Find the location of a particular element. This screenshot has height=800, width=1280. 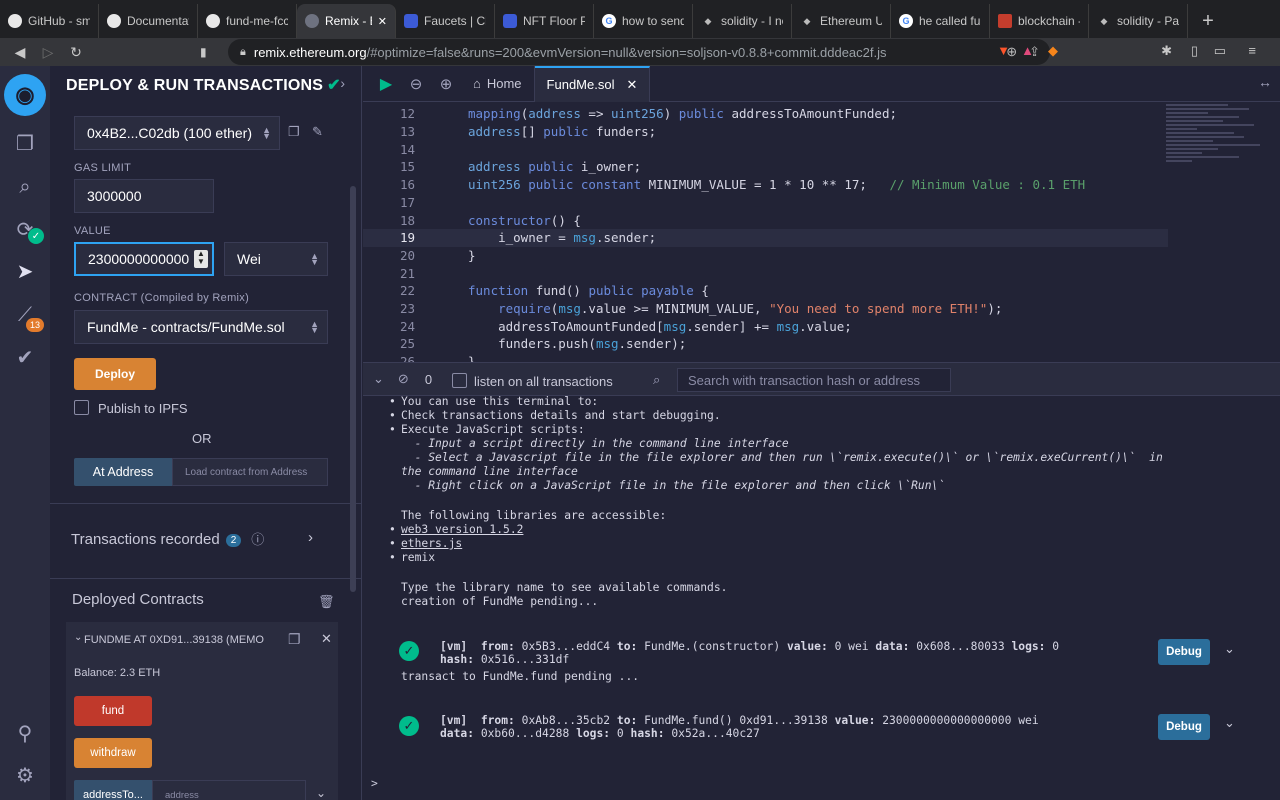

extensions-icon: ✱ is located at coordinates (1166, 51).